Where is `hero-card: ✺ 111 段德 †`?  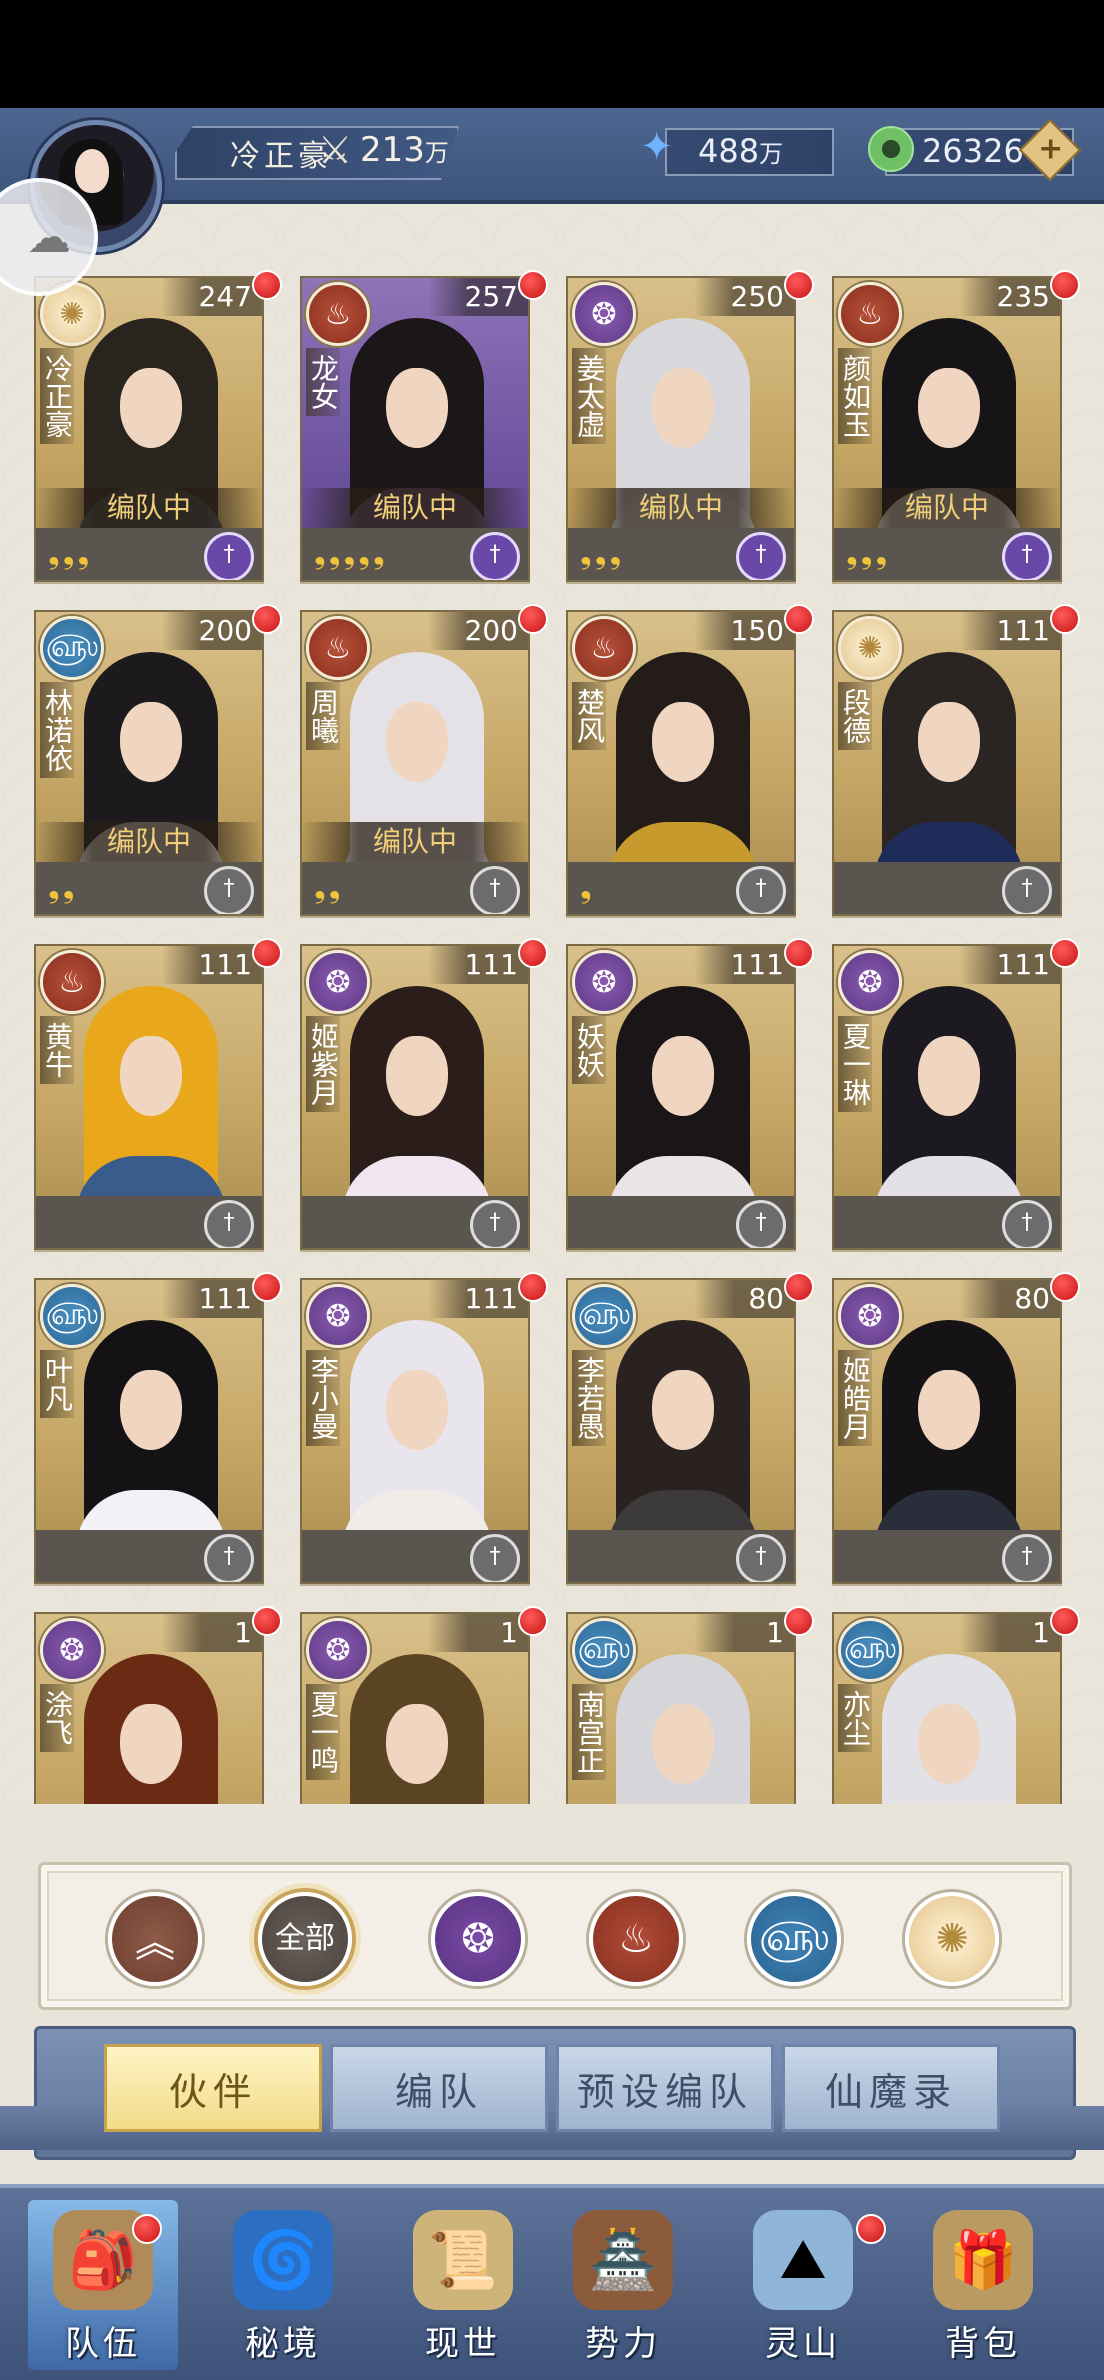
hero-card: ✺ 111 段德 † is located at coordinates (947, 763).